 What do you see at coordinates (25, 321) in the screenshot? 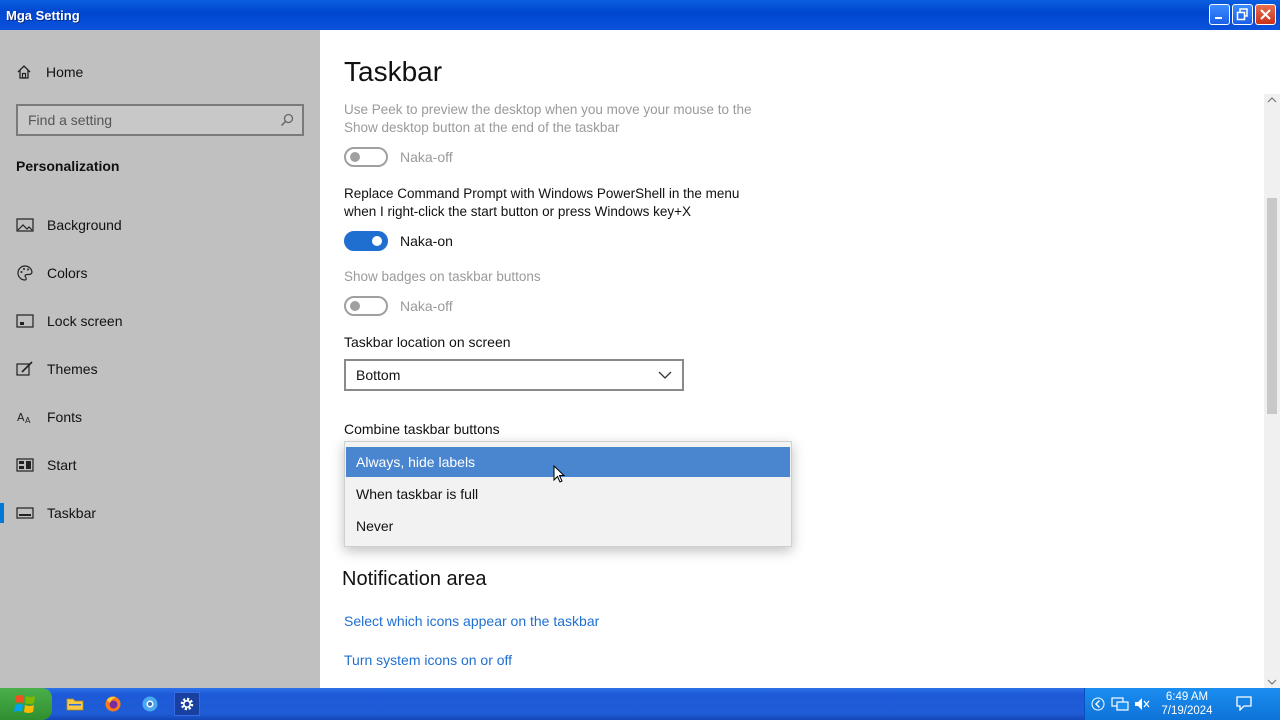
I see `lock-screen-icon` at bounding box center [25, 321].